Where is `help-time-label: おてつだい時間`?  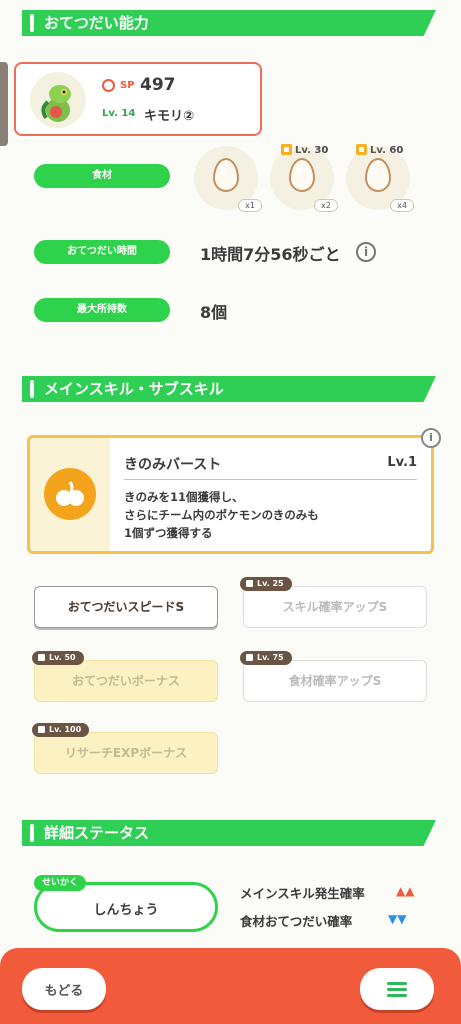 help-time-label: おてつだい時間 is located at coordinates (102, 252).